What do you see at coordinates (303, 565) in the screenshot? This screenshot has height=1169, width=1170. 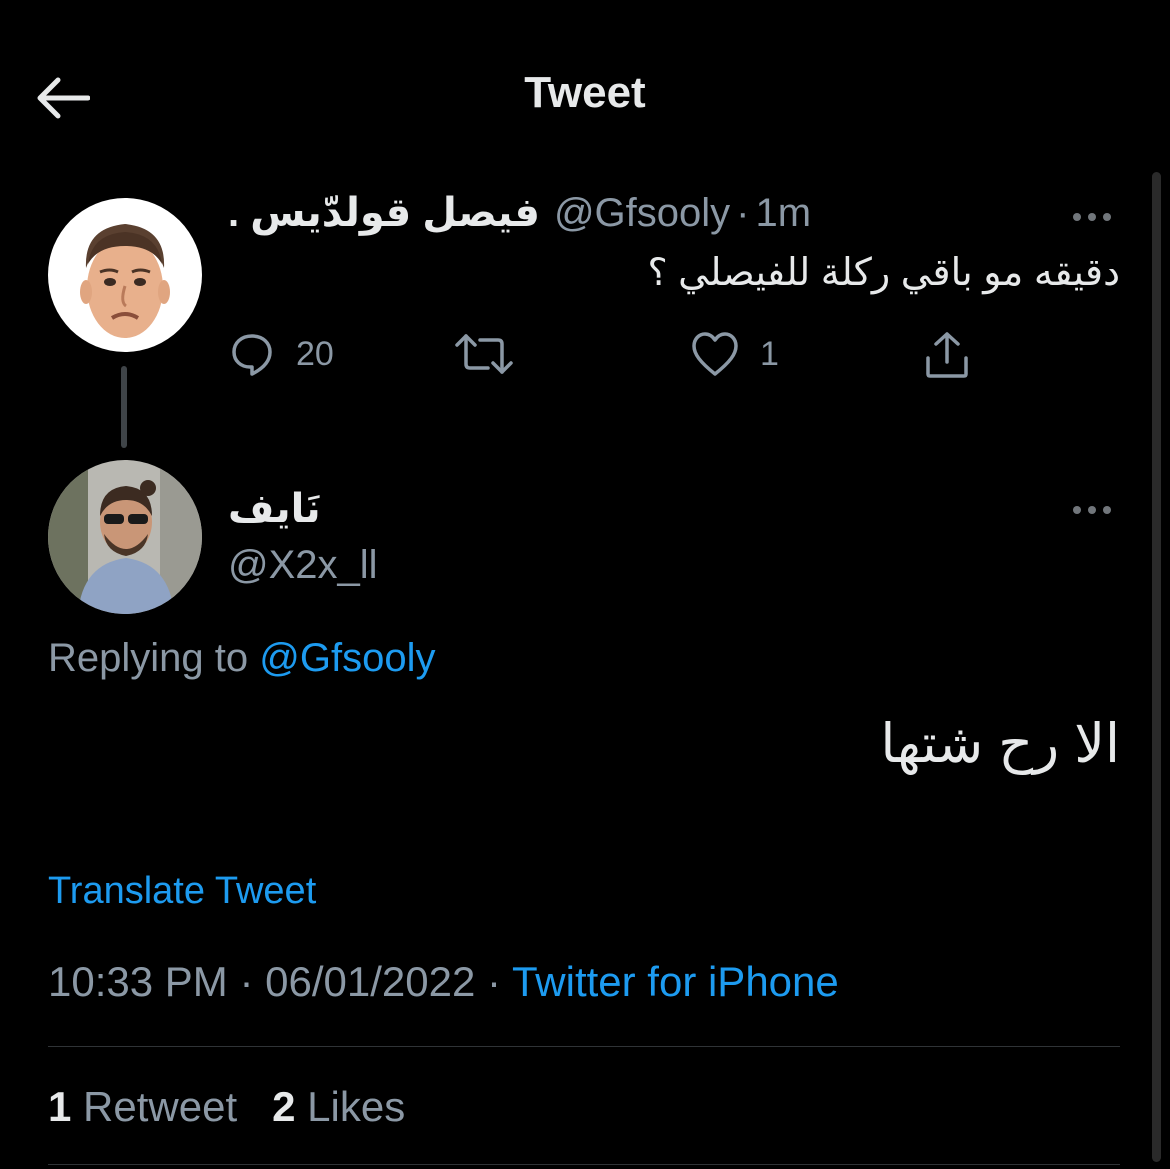 I see `author-handle: @X2x_ll` at bounding box center [303, 565].